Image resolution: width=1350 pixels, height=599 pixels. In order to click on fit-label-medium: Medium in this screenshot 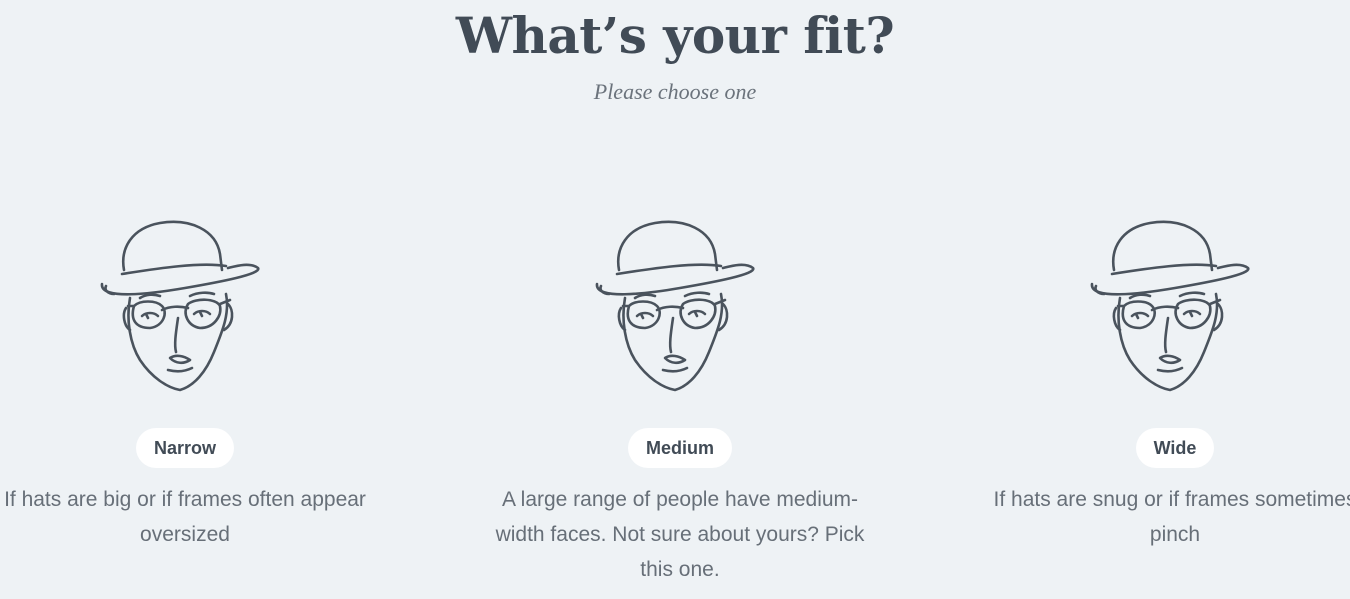, I will do `click(679, 448)`.